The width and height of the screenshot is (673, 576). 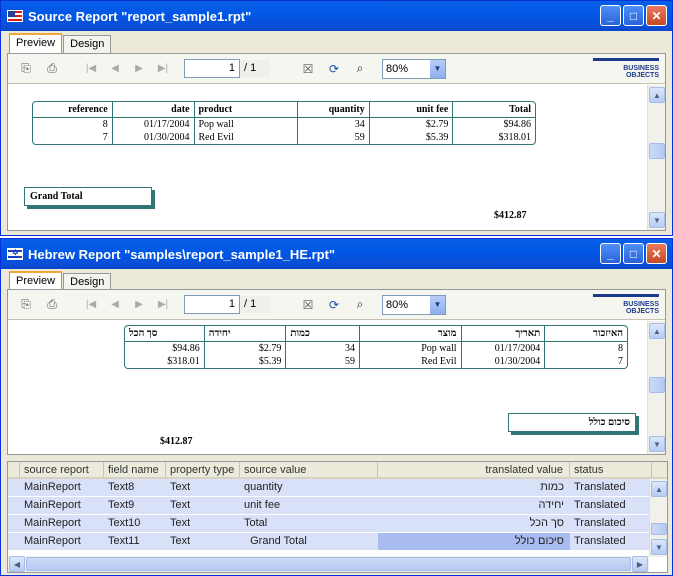 I want to click on cell: Total, so click(x=309, y=523).